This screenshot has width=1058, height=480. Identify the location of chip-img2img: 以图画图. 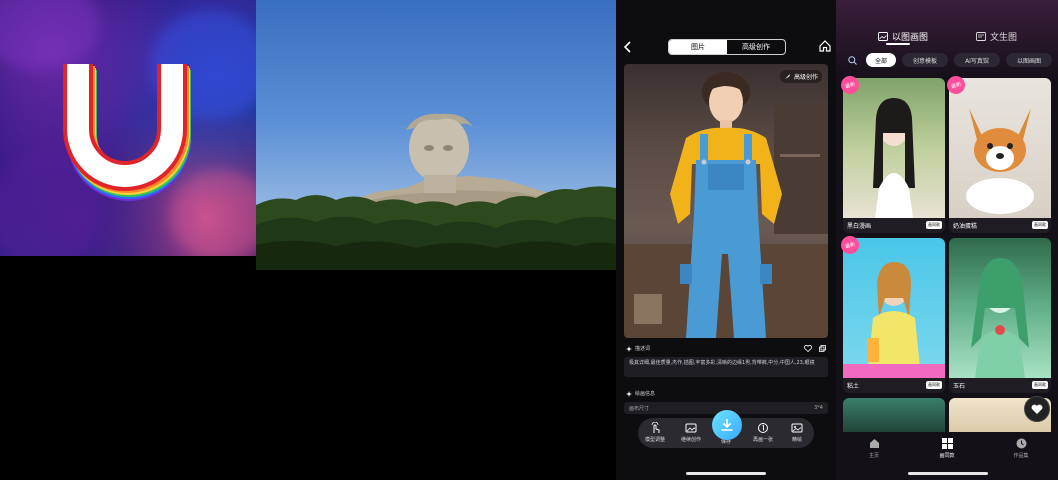
(1029, 60).